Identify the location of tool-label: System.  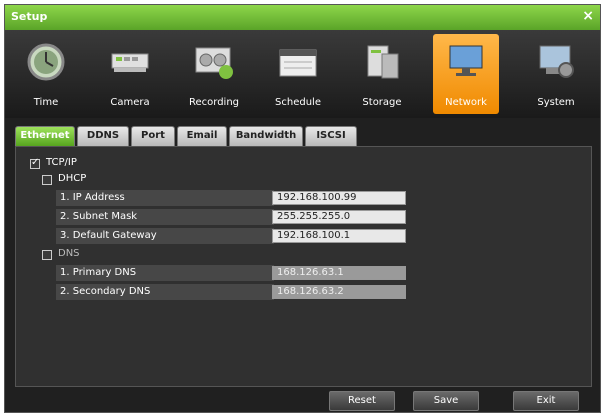
(556, 102).